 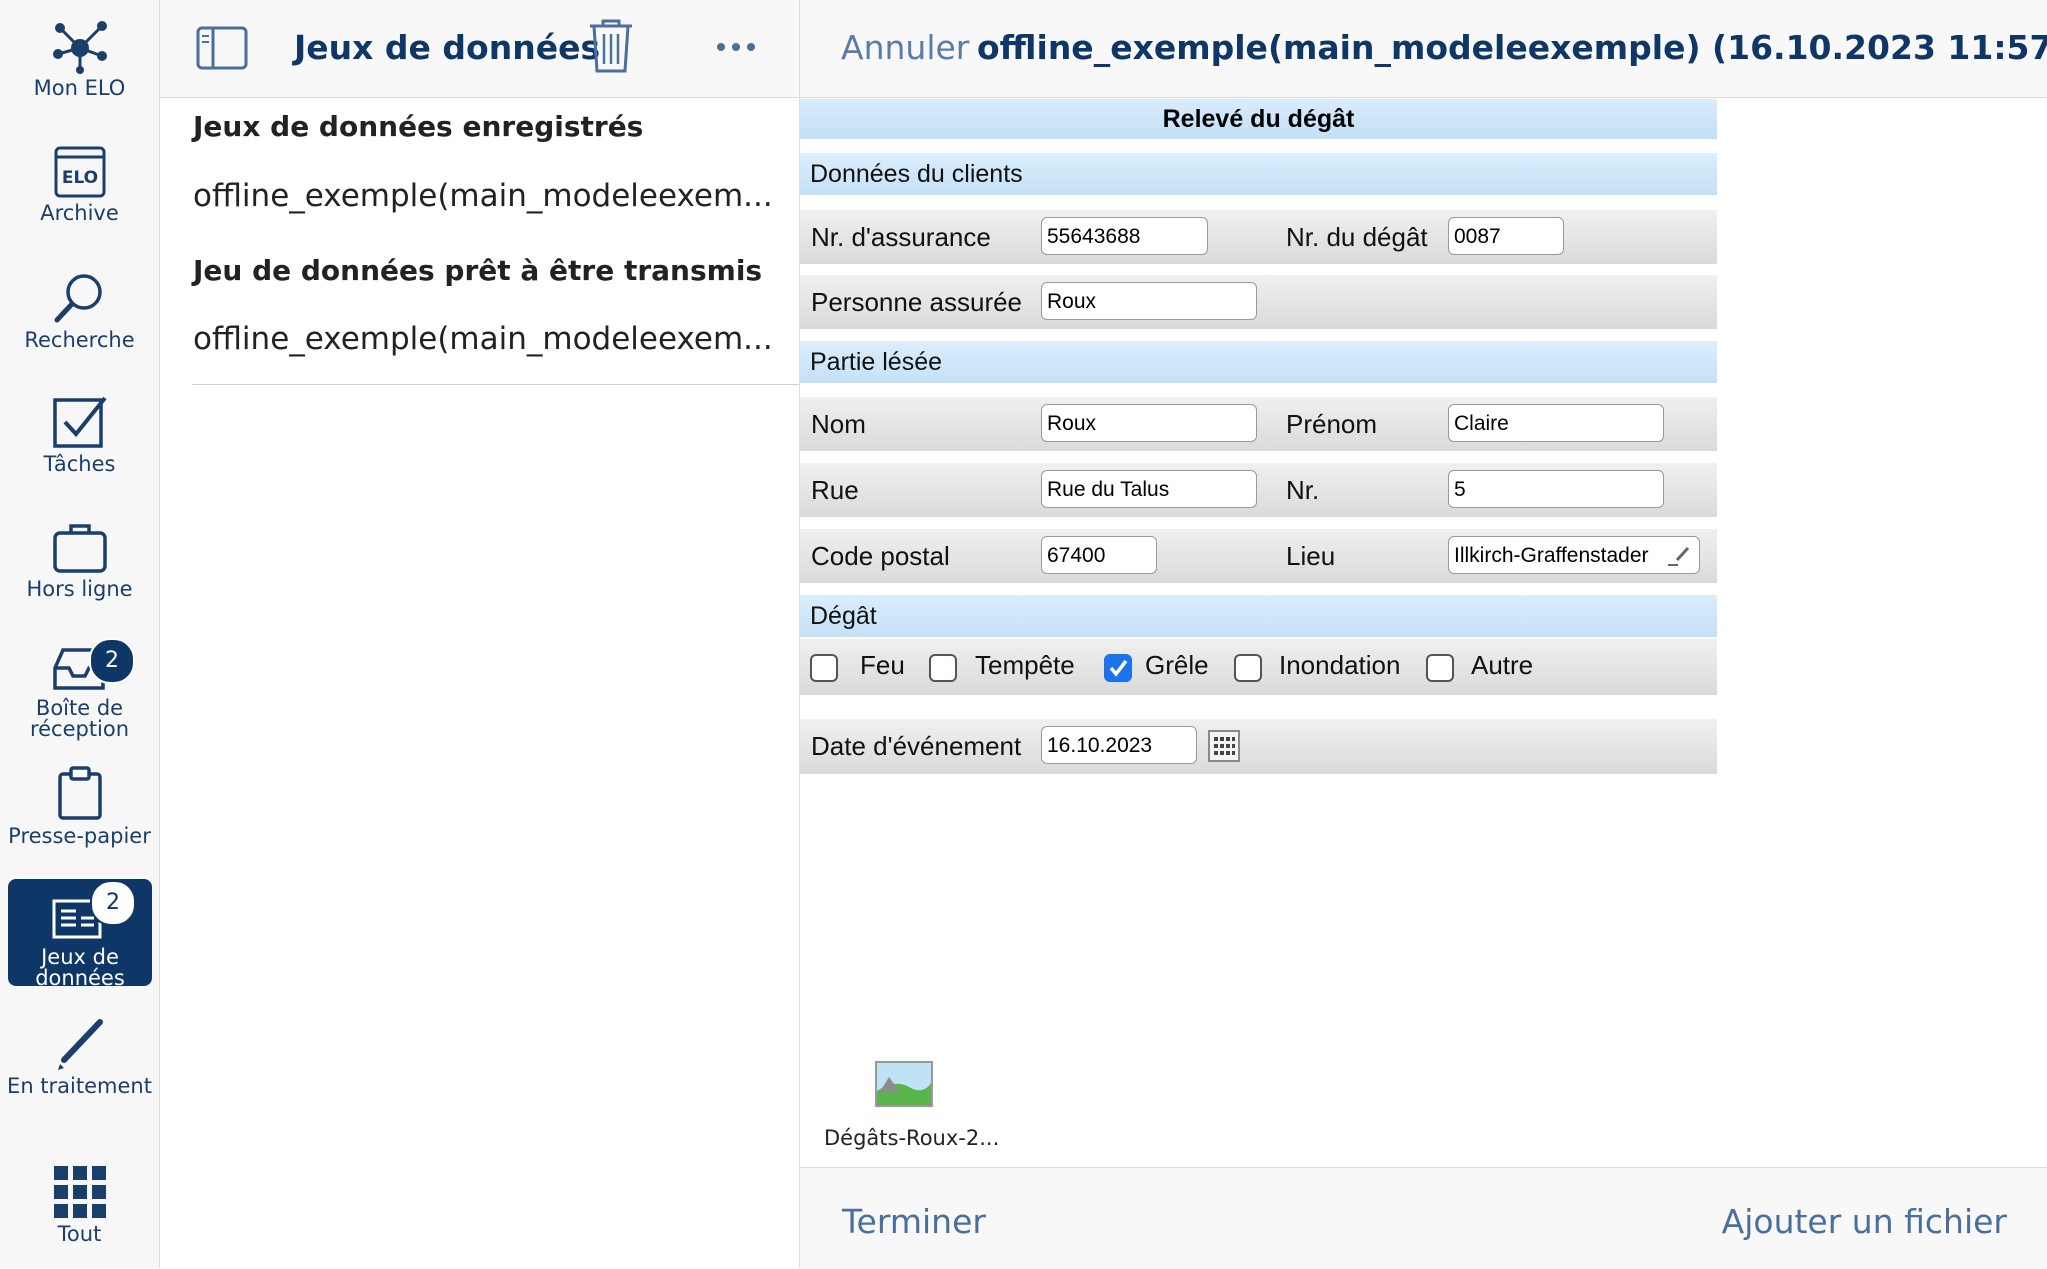 I want to click on clipboard-icon, so click(x=79, y=793).